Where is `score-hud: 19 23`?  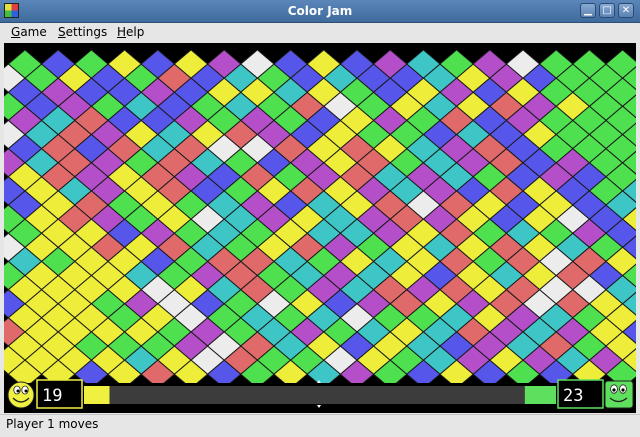
score-hud: 19 23 is located at coordinates (320, 396).